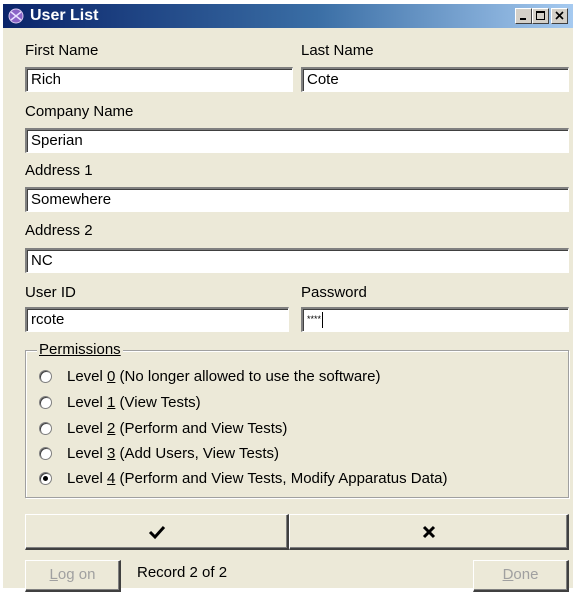  What do you see at coordinates (323, 320) in the screenshot?
I see `text-caret` at bounding box center [323, 320].